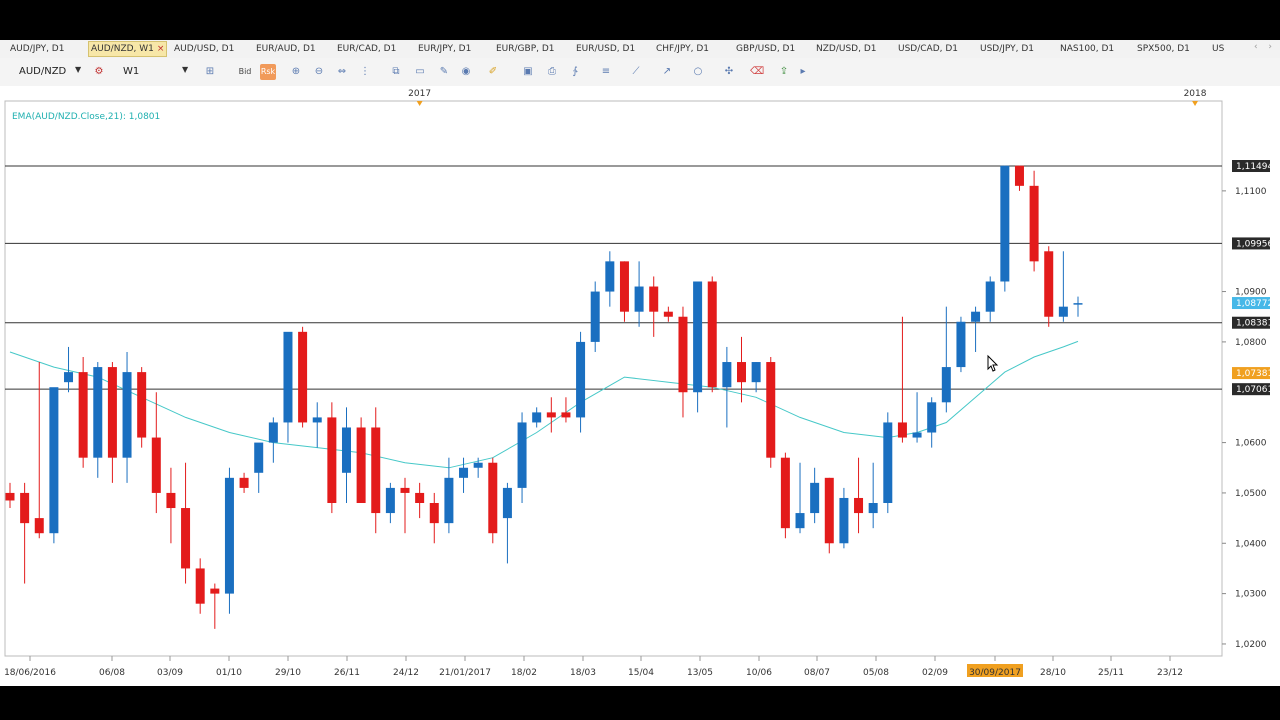 This screenshot has height=720, width=1280. I want to click on instrument-settings-icon: ⚙, so click(99, 72).